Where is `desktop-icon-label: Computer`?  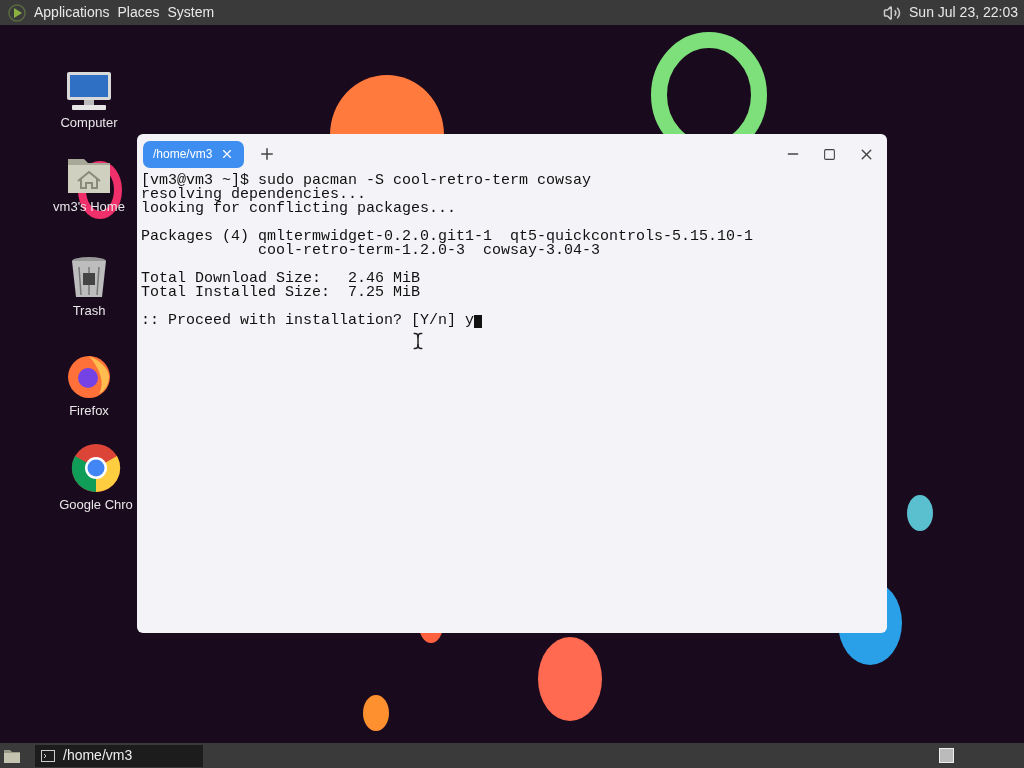
desktop-icon-label: Computer is located at coordinates (89, 123).